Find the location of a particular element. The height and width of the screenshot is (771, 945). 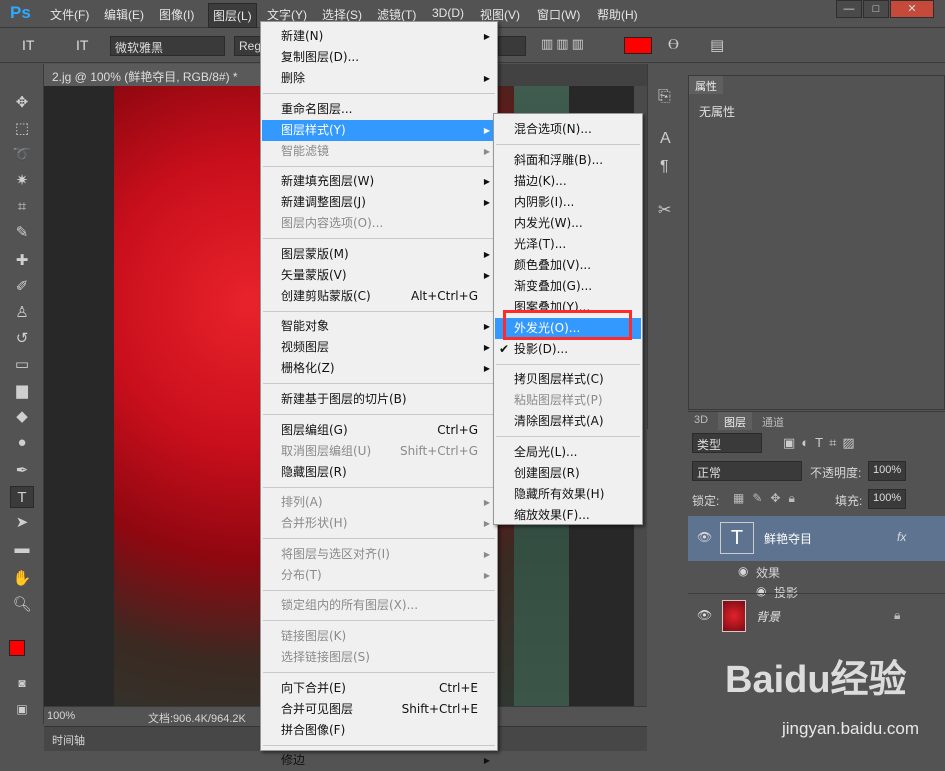

eyedropper-icon: ✎ is located at coordinates (22, 233).